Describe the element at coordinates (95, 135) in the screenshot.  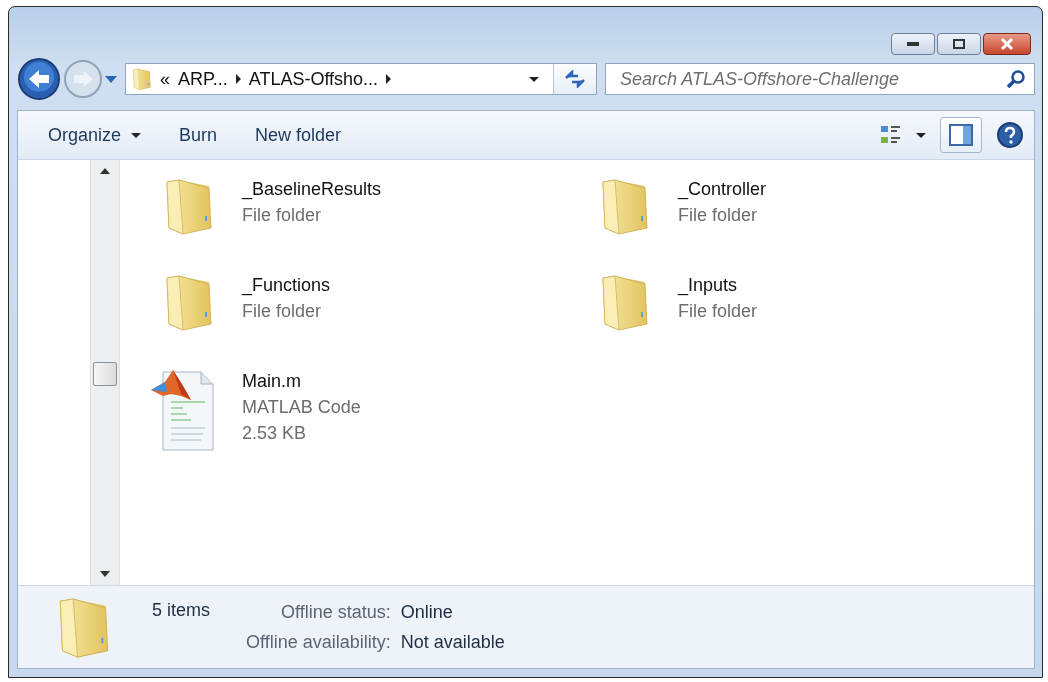
I see `organize-menu: Organize` at that location.